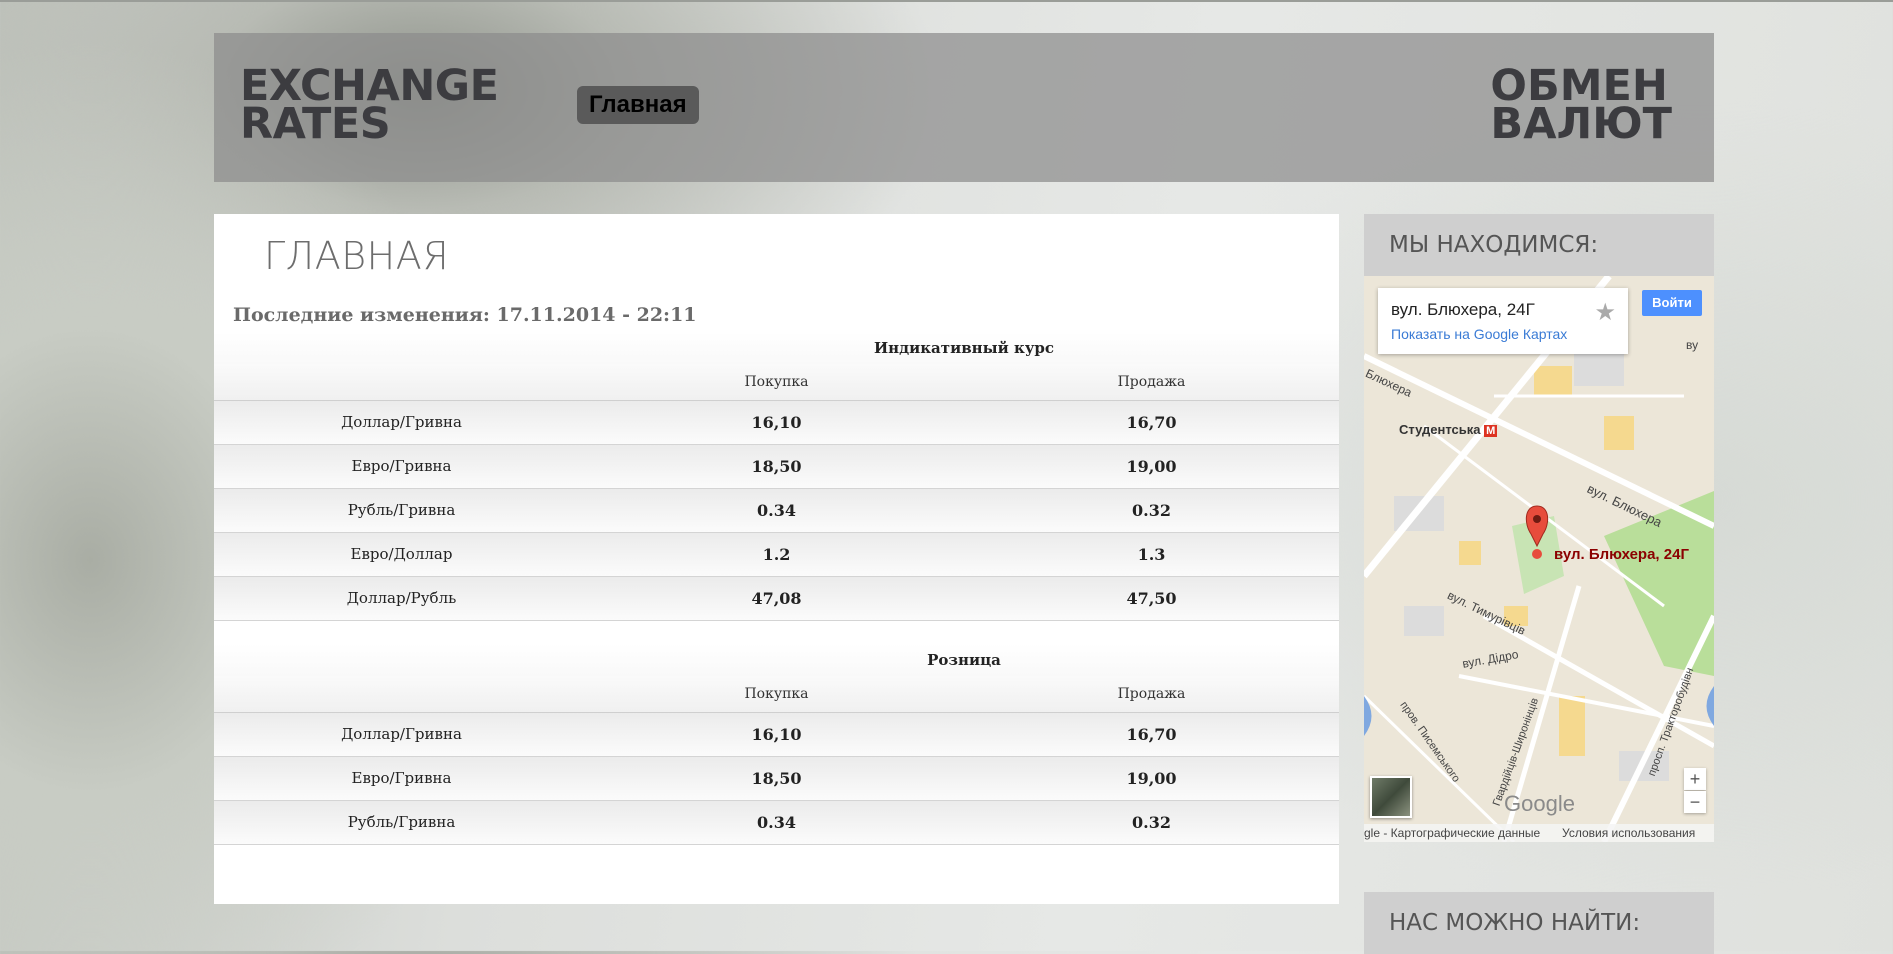  What do you see at coordinates (1479, 334) in the screenshot?
I see `show-on-google-maps-link: Показать на Google Картах` at bounding box center [1479, 334].